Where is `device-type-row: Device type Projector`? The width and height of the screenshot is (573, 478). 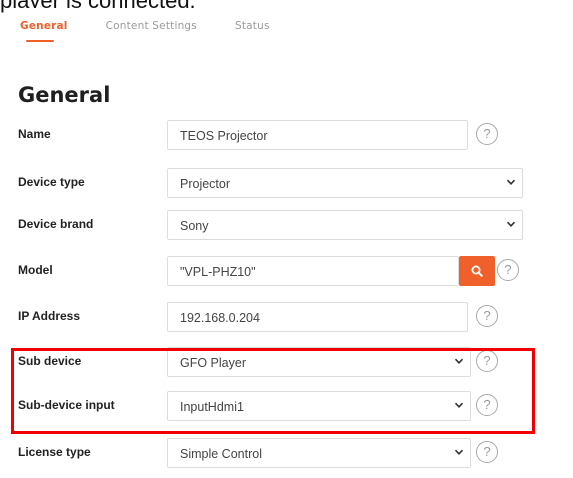 device-type-row: Device type Projector is located at coordinates (293, 183).